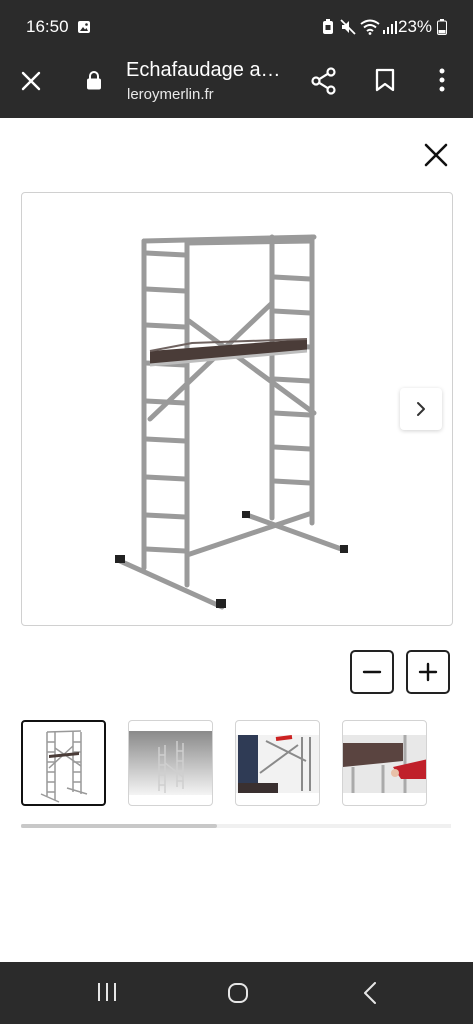 This screenshot has width=473, height=1024. Describe the element at coordinates (107, 992) in the screenshot. I see `recent-apps-icon` at that location.